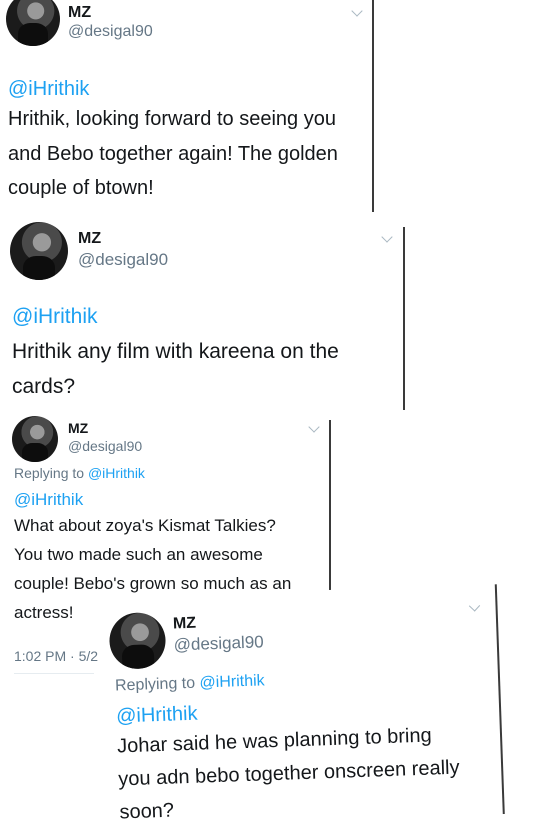 The height and width of the screenshot is (828, 533). Describe the element at coordinates (175, 351) in the screenshot. I see `tweet-text-line: Hrithik any film with kareena on the` at that location.